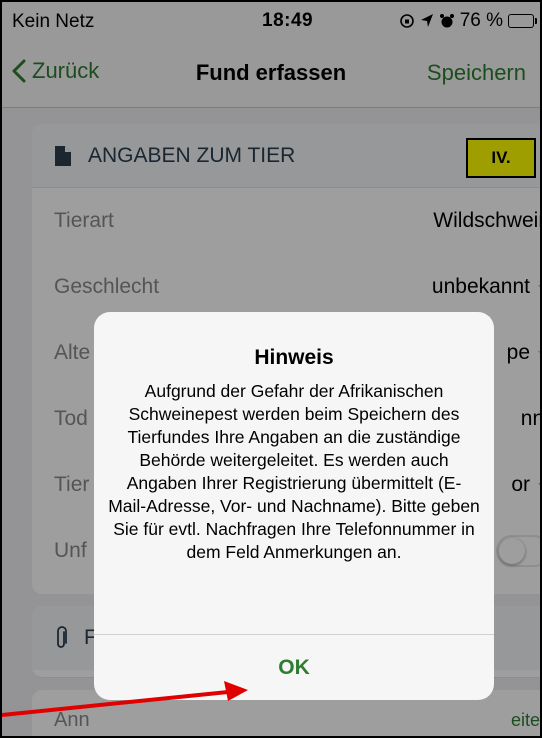 Image resolution: width=542 pixels, height=738 pixels. Describe the element at coordinates (125, 699) in the screenshot. I see `annotation-arrow-icon` at that location.